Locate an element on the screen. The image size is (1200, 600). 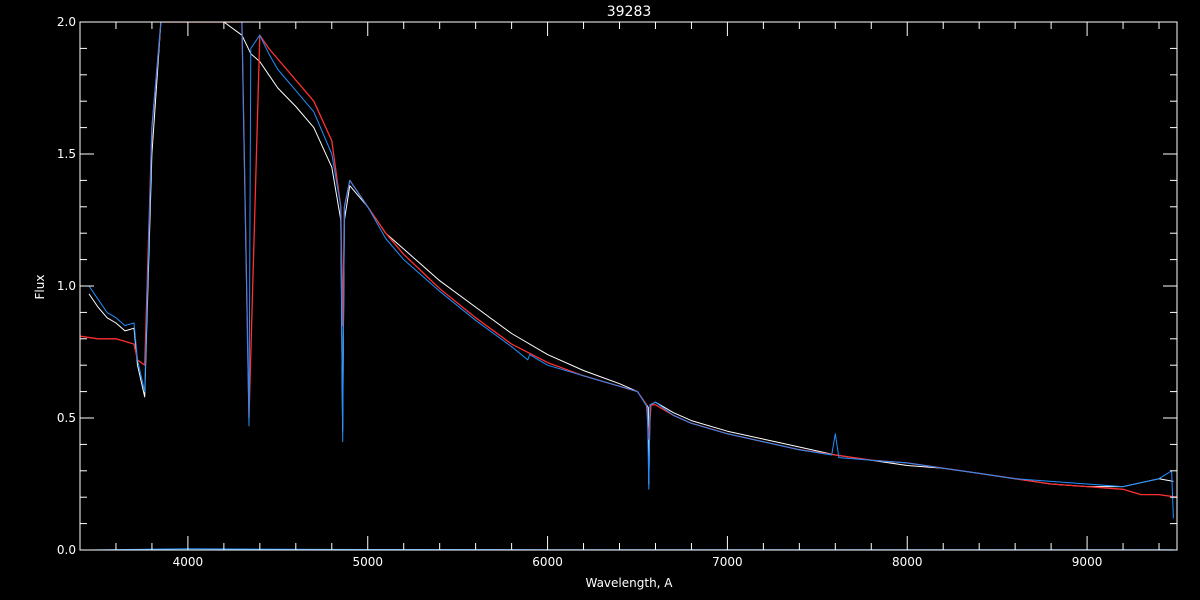
x-tick-label: 7000 is located at coordinates (727, 562).